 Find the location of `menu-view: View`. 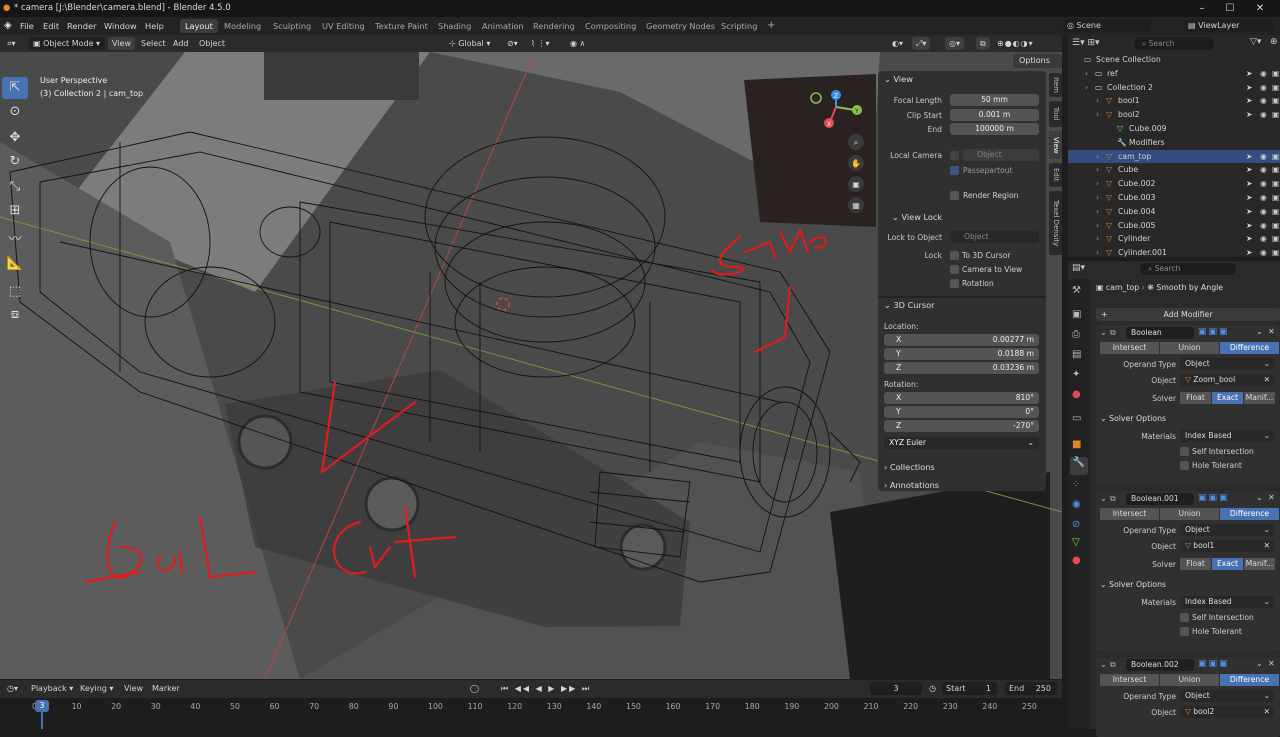

menu-view: View is located at coordinates (121, 43).